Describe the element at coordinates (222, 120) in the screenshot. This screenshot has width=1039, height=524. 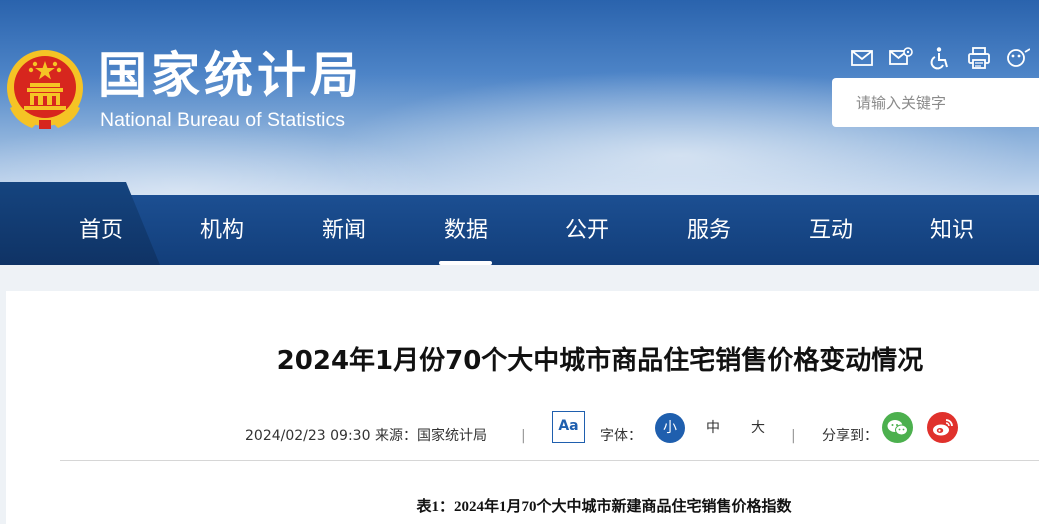
I see `site-name-en: National Bureau of Statistics` at that location.